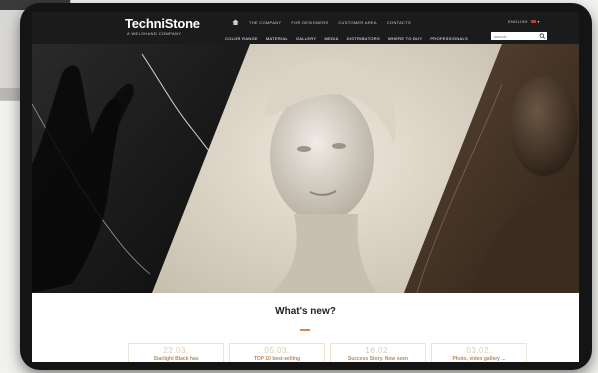  Describe the element at coordinates (514, 36) in the screenshot. I see `search-input` at that location.